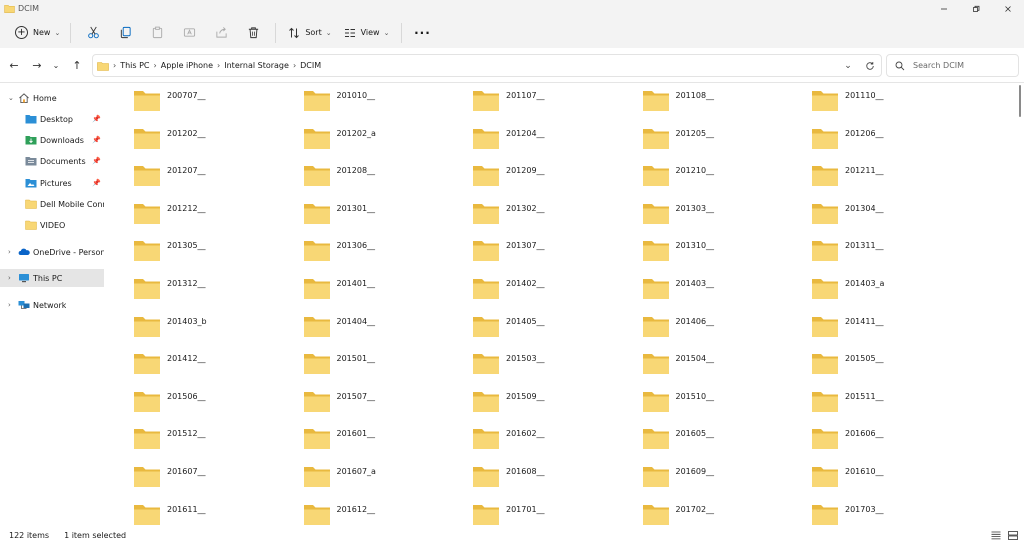 This screenshot has height=544, width=1024. What do you see at coordinates (189, 33) in the screenshot?
I see `rename-button` at bounding box center [189, 33].